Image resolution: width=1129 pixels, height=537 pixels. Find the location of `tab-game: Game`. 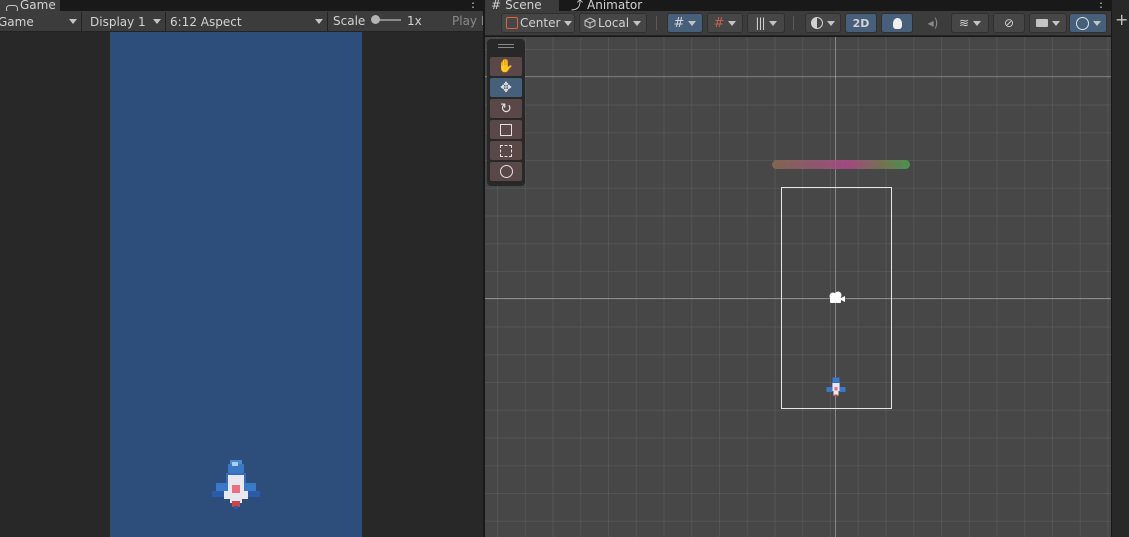

tab-game: Game is located at coordinates (30, 5).